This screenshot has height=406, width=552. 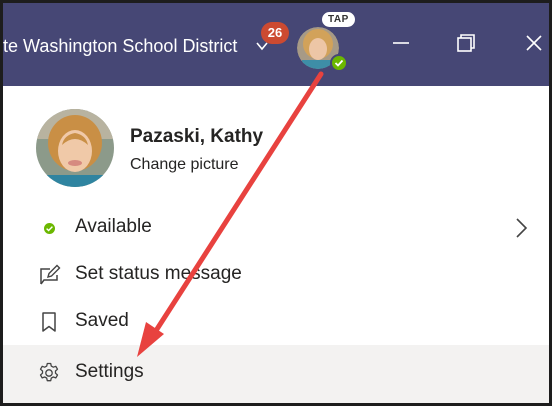 I want to click on saved-label: Saved, so click(x=102, y=320).